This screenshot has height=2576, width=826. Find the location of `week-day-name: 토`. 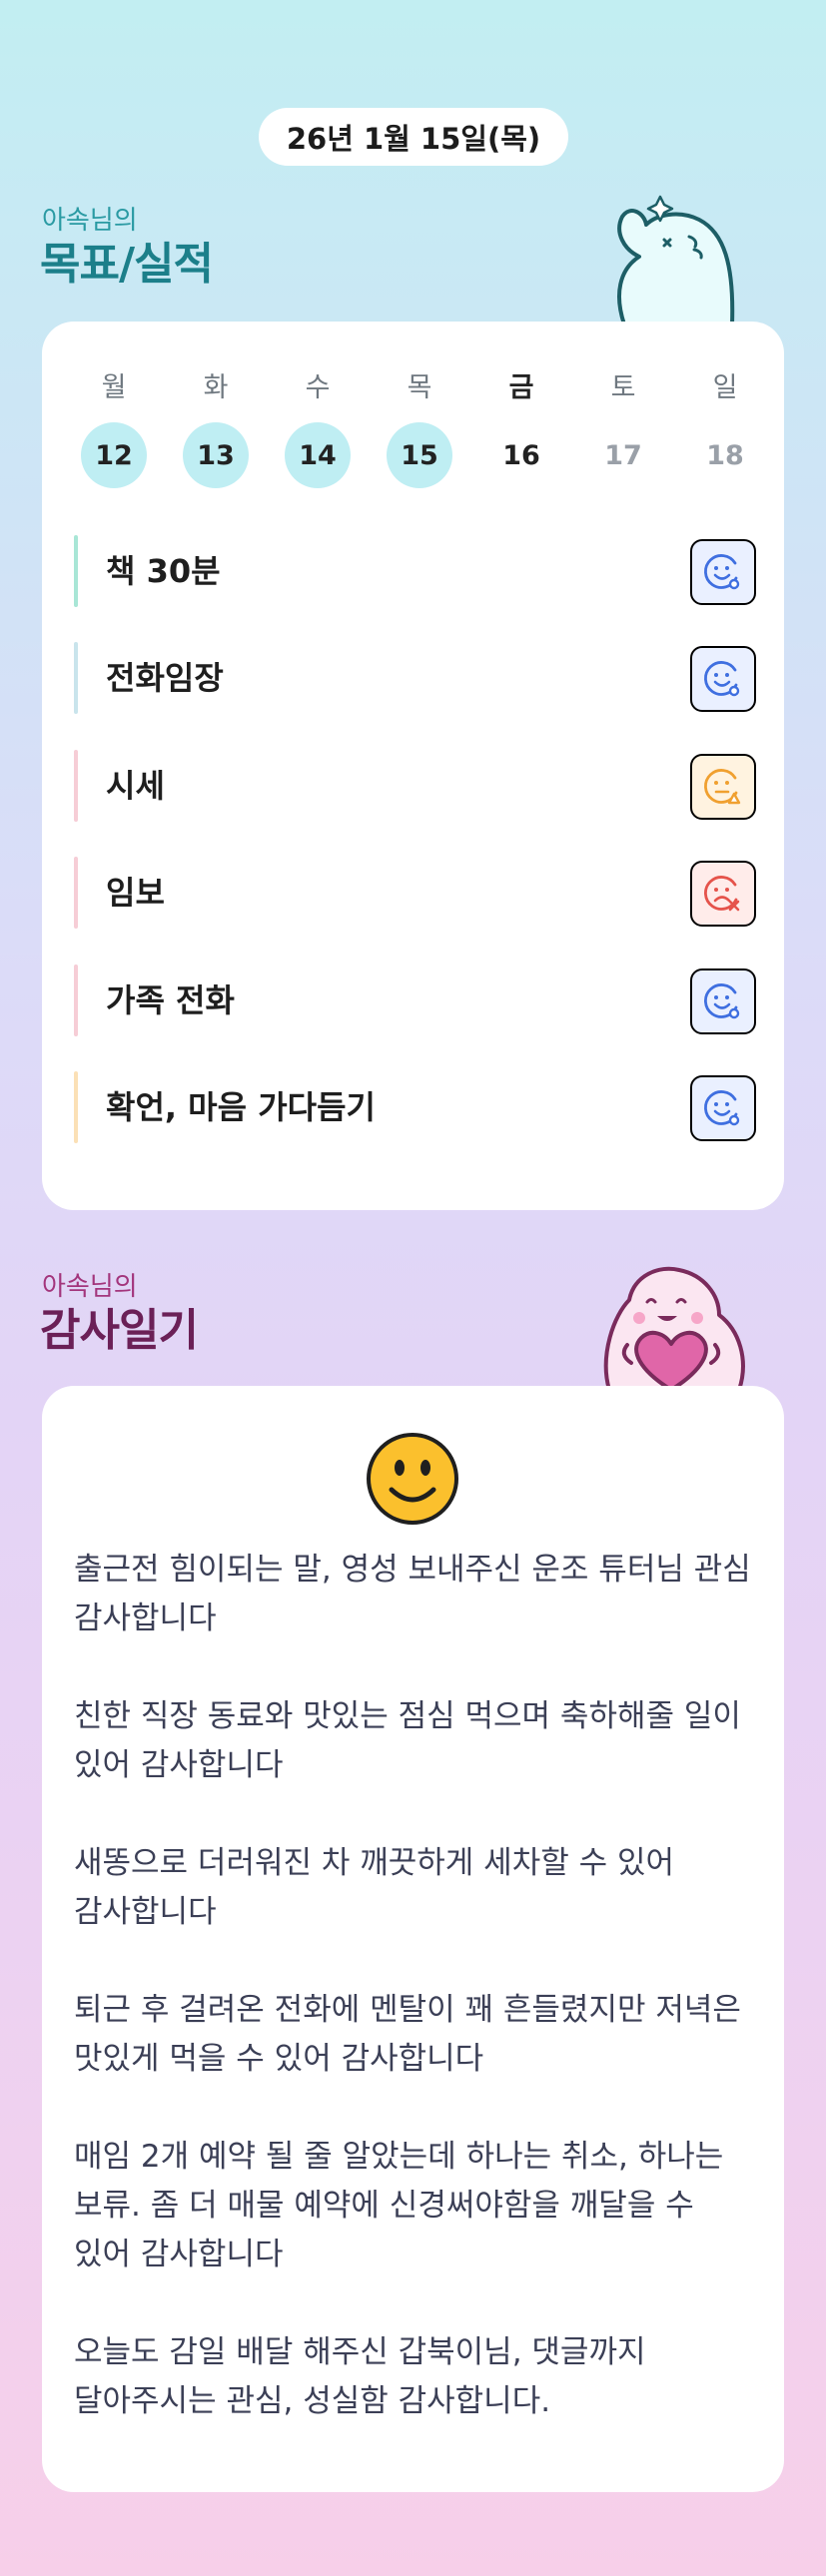

week-day-name: 토 is located at coordinates (623, 387).